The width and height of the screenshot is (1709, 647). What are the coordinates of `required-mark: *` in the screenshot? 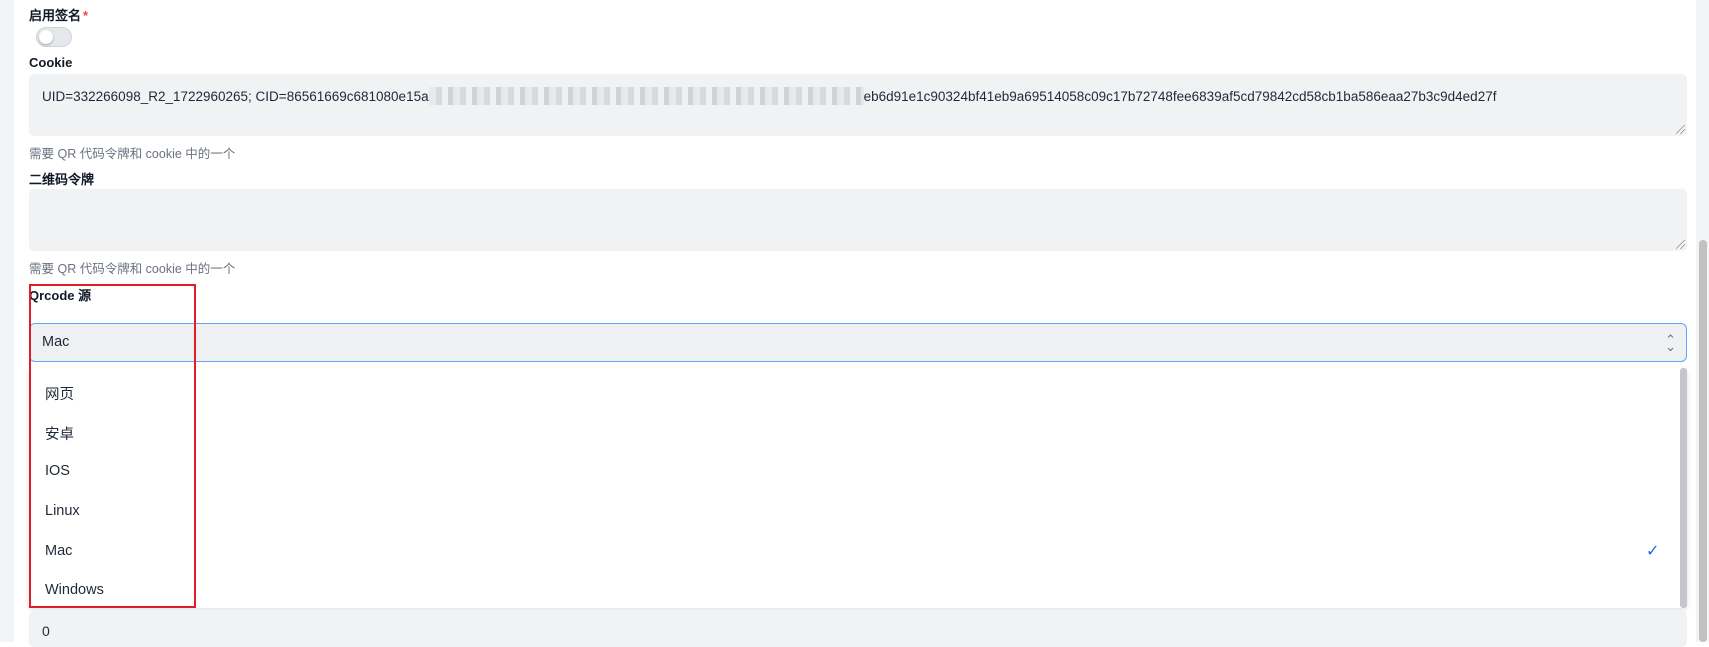 It's located at (86, 15).